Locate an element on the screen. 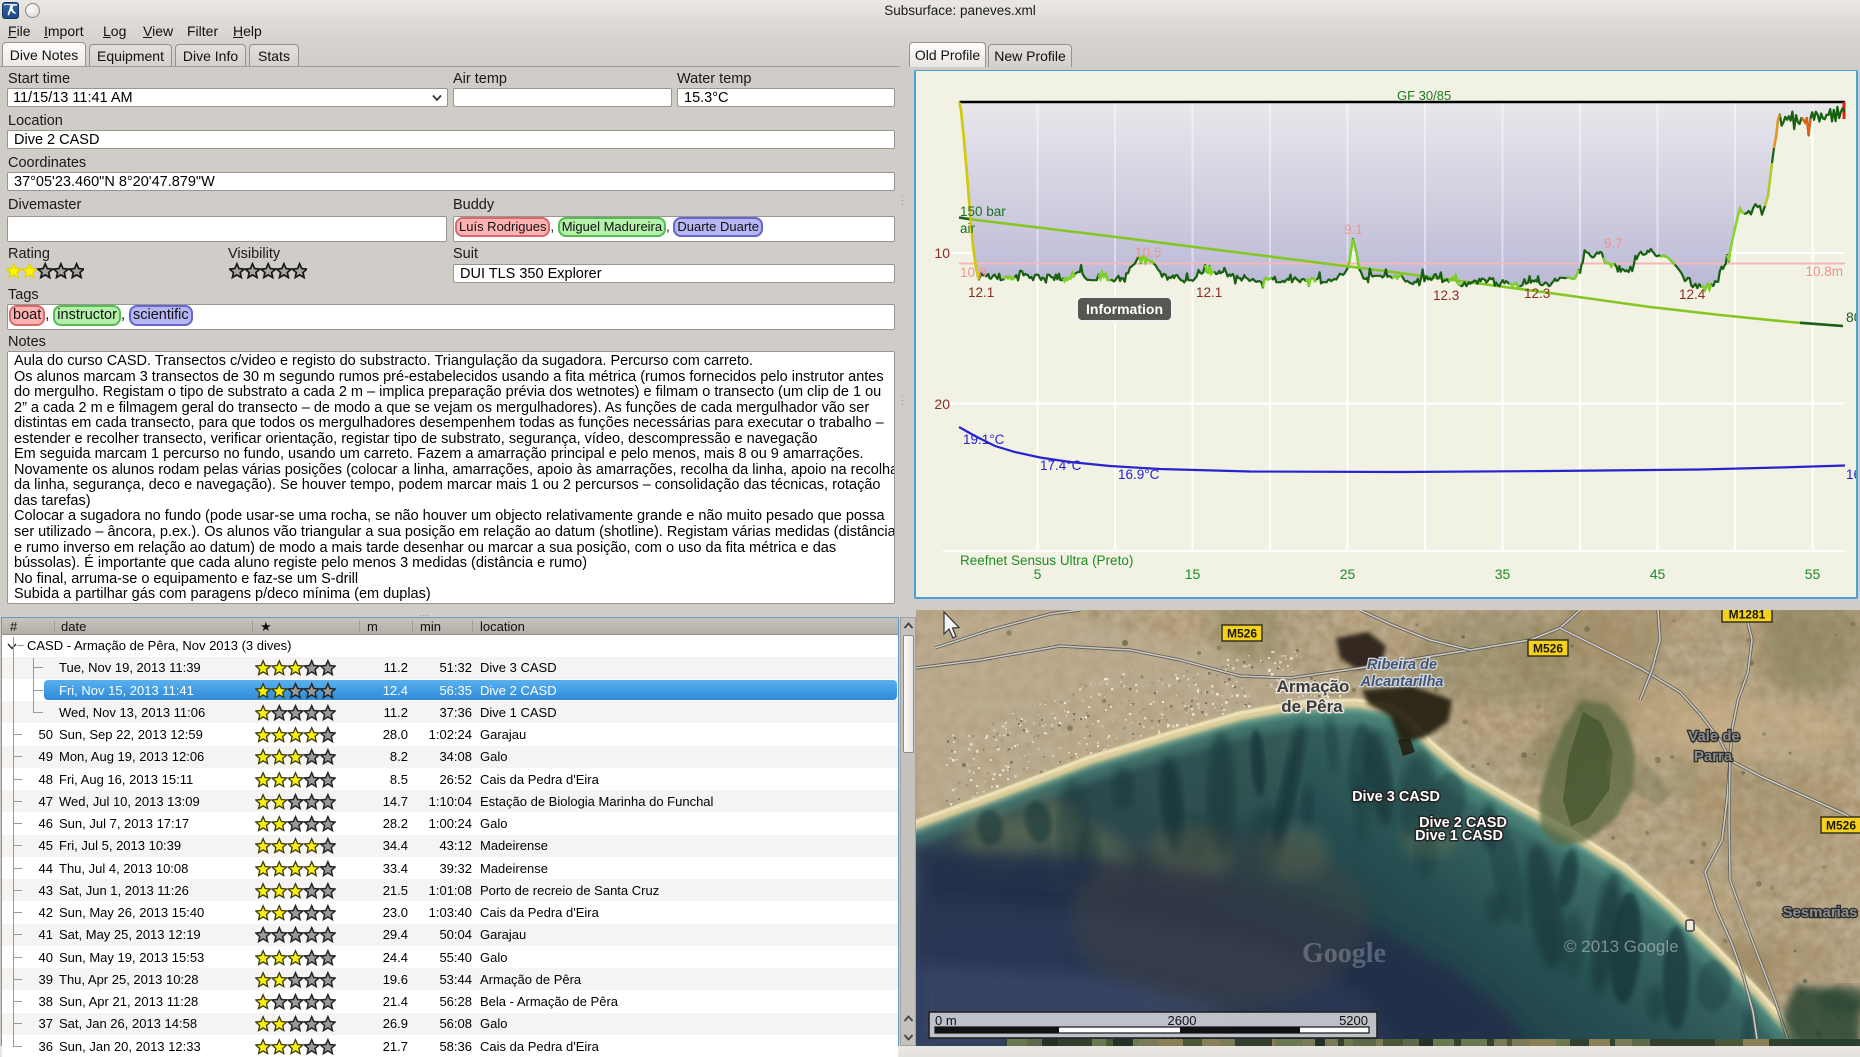  svg-text: Alcantarilha is located at coordinates (1402, 682).